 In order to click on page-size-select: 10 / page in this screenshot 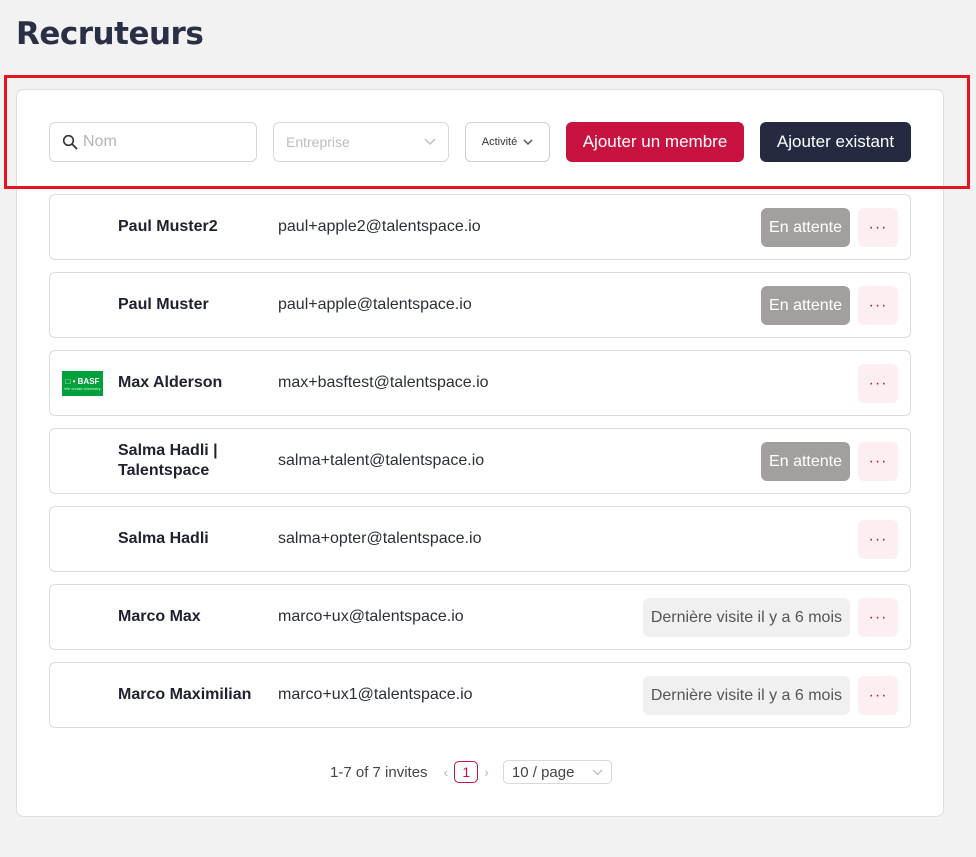, I will do `click(557, 772)`.